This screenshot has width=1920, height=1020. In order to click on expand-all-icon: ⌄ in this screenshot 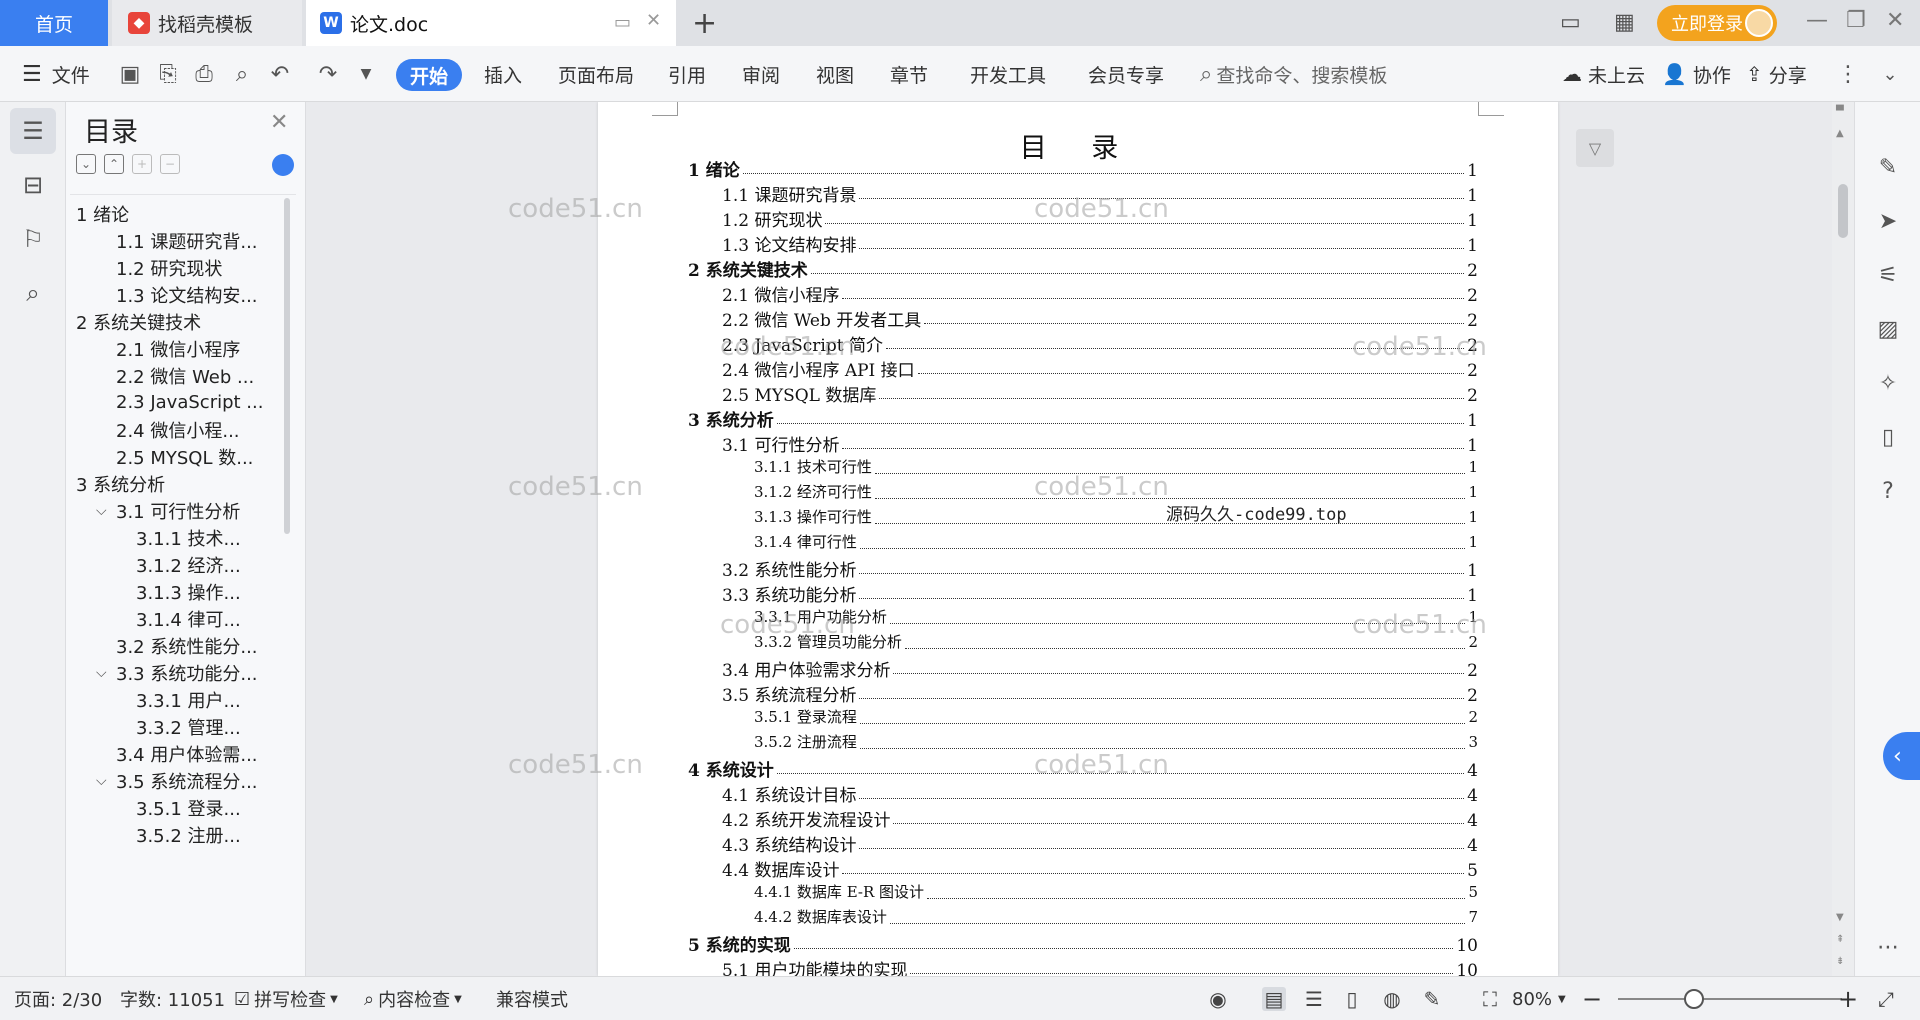, I will do `click(86, 164)`.